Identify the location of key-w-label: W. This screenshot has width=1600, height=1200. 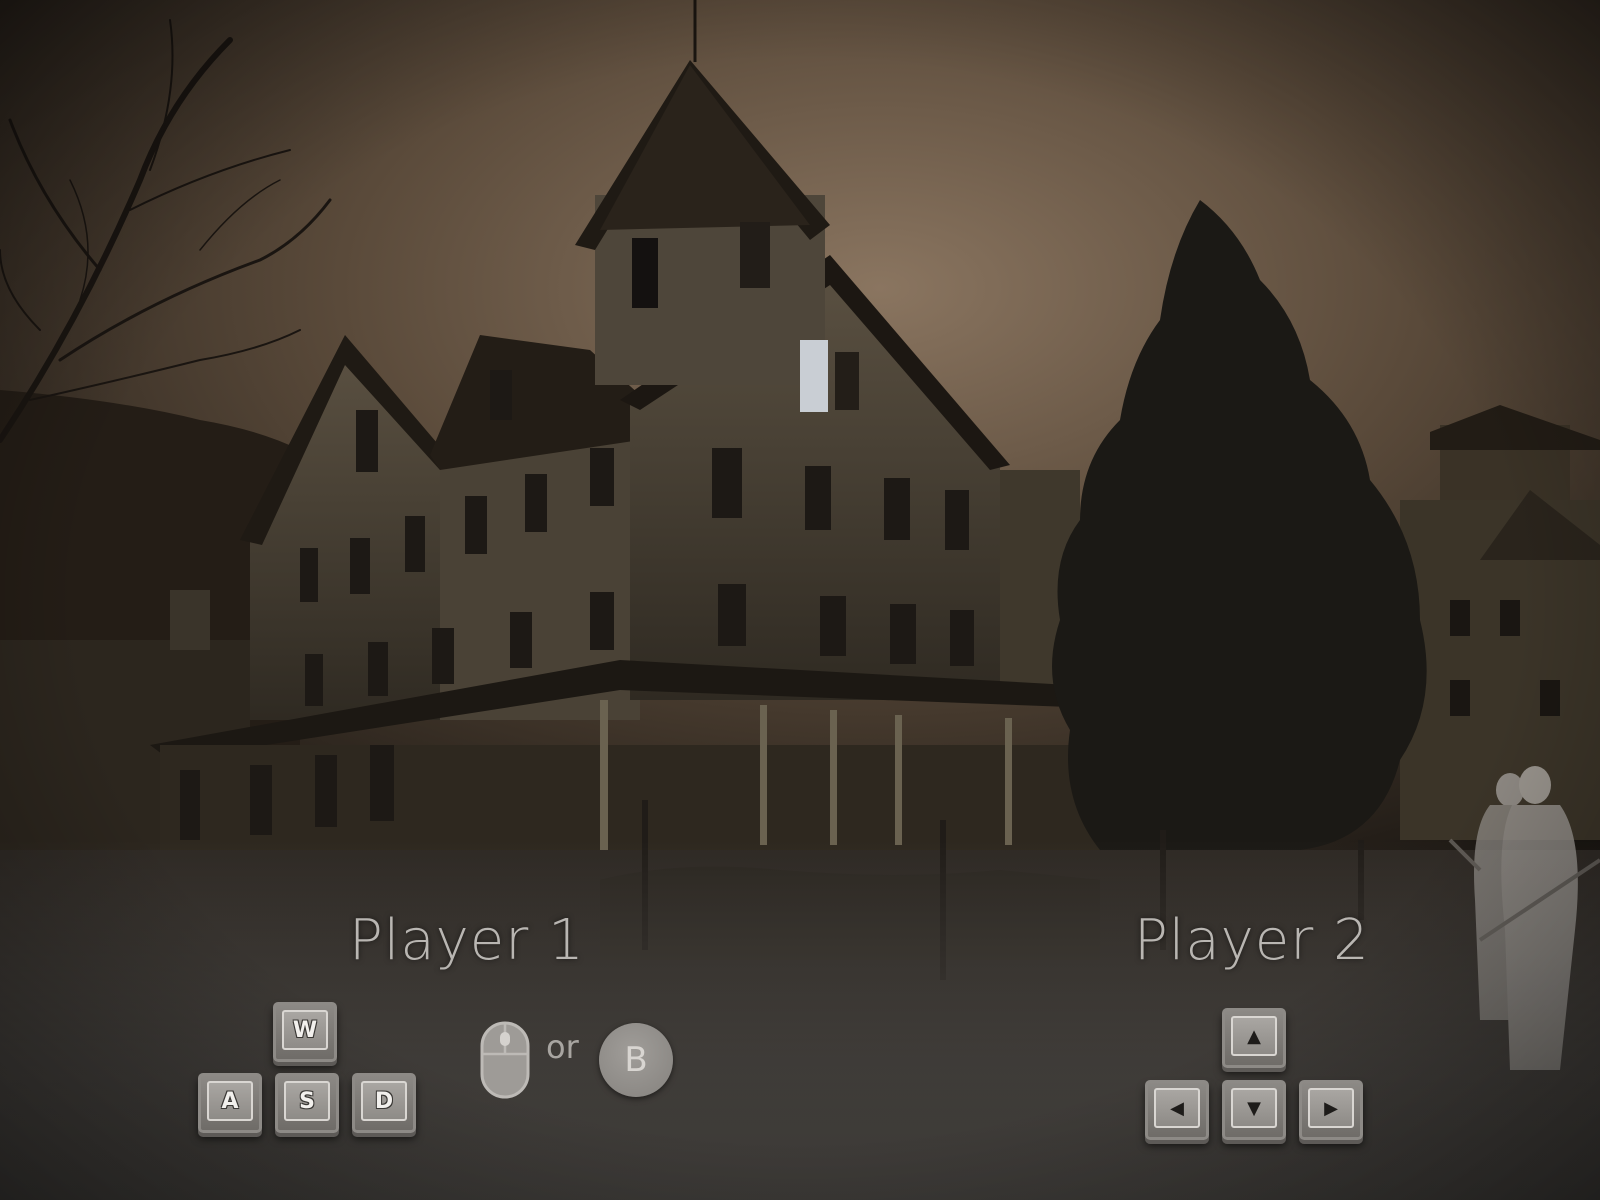
(305, 1030).